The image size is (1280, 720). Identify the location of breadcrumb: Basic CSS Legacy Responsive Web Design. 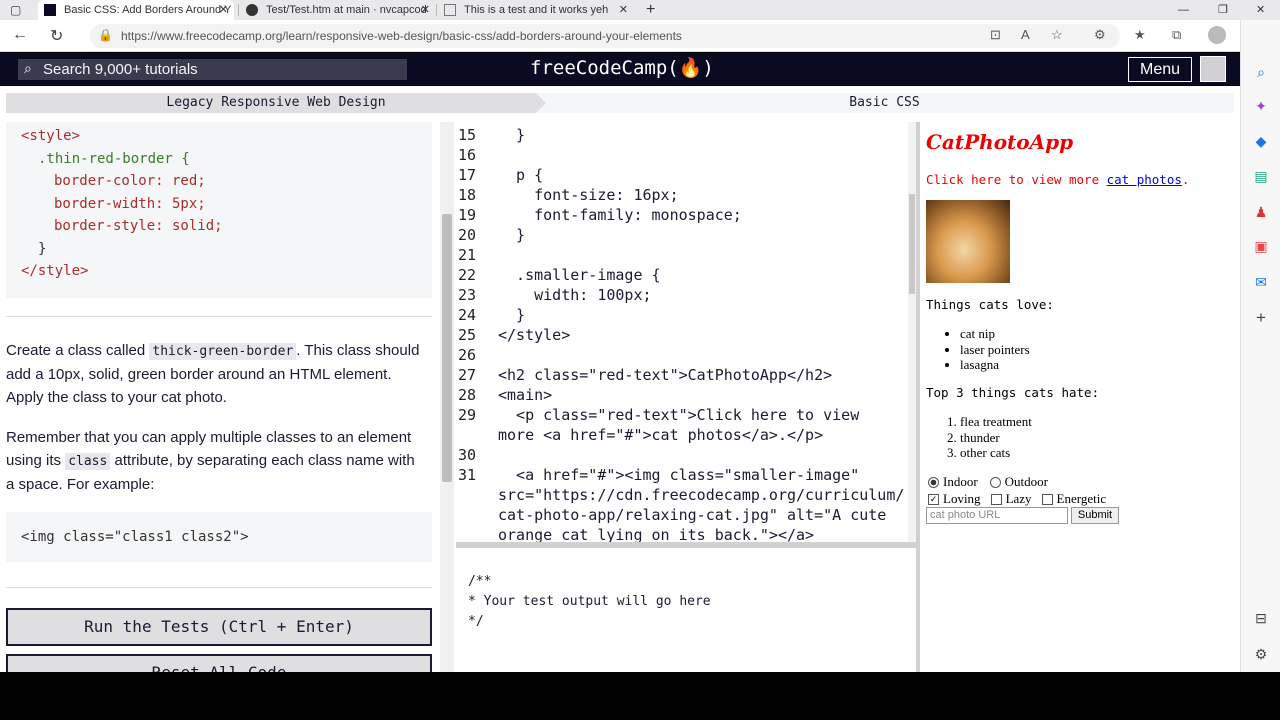
(620, 104).